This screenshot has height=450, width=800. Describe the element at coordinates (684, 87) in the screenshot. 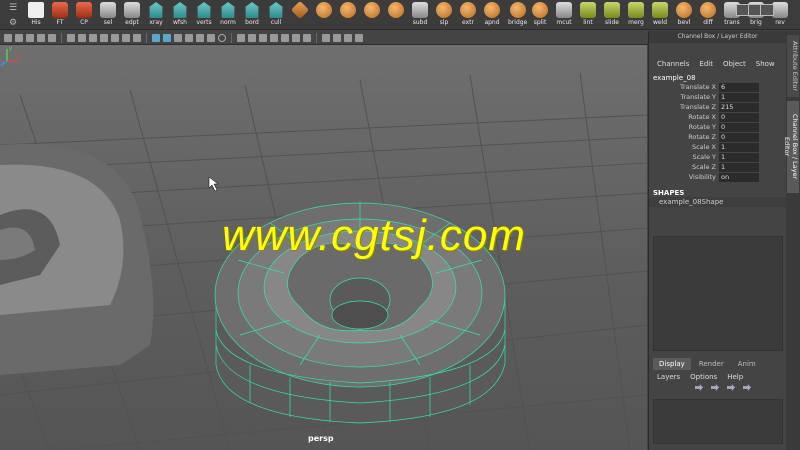

I see `attribute-label: Translate X` at that location.